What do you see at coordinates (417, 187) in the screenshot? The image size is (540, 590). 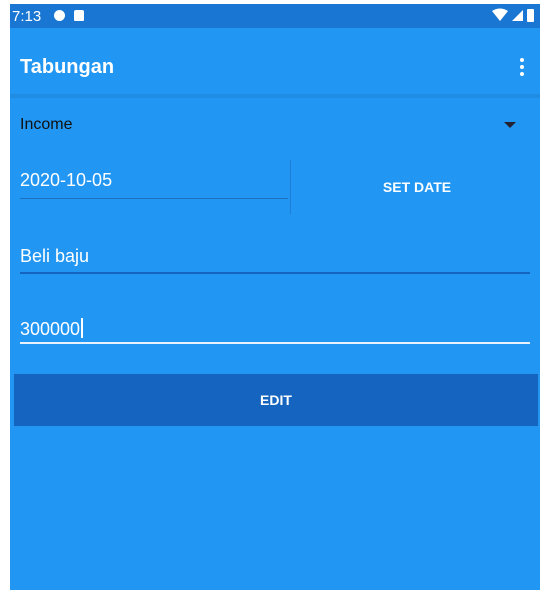 I see `set-date-button: SET DATE` at bounding box center [417, 187].